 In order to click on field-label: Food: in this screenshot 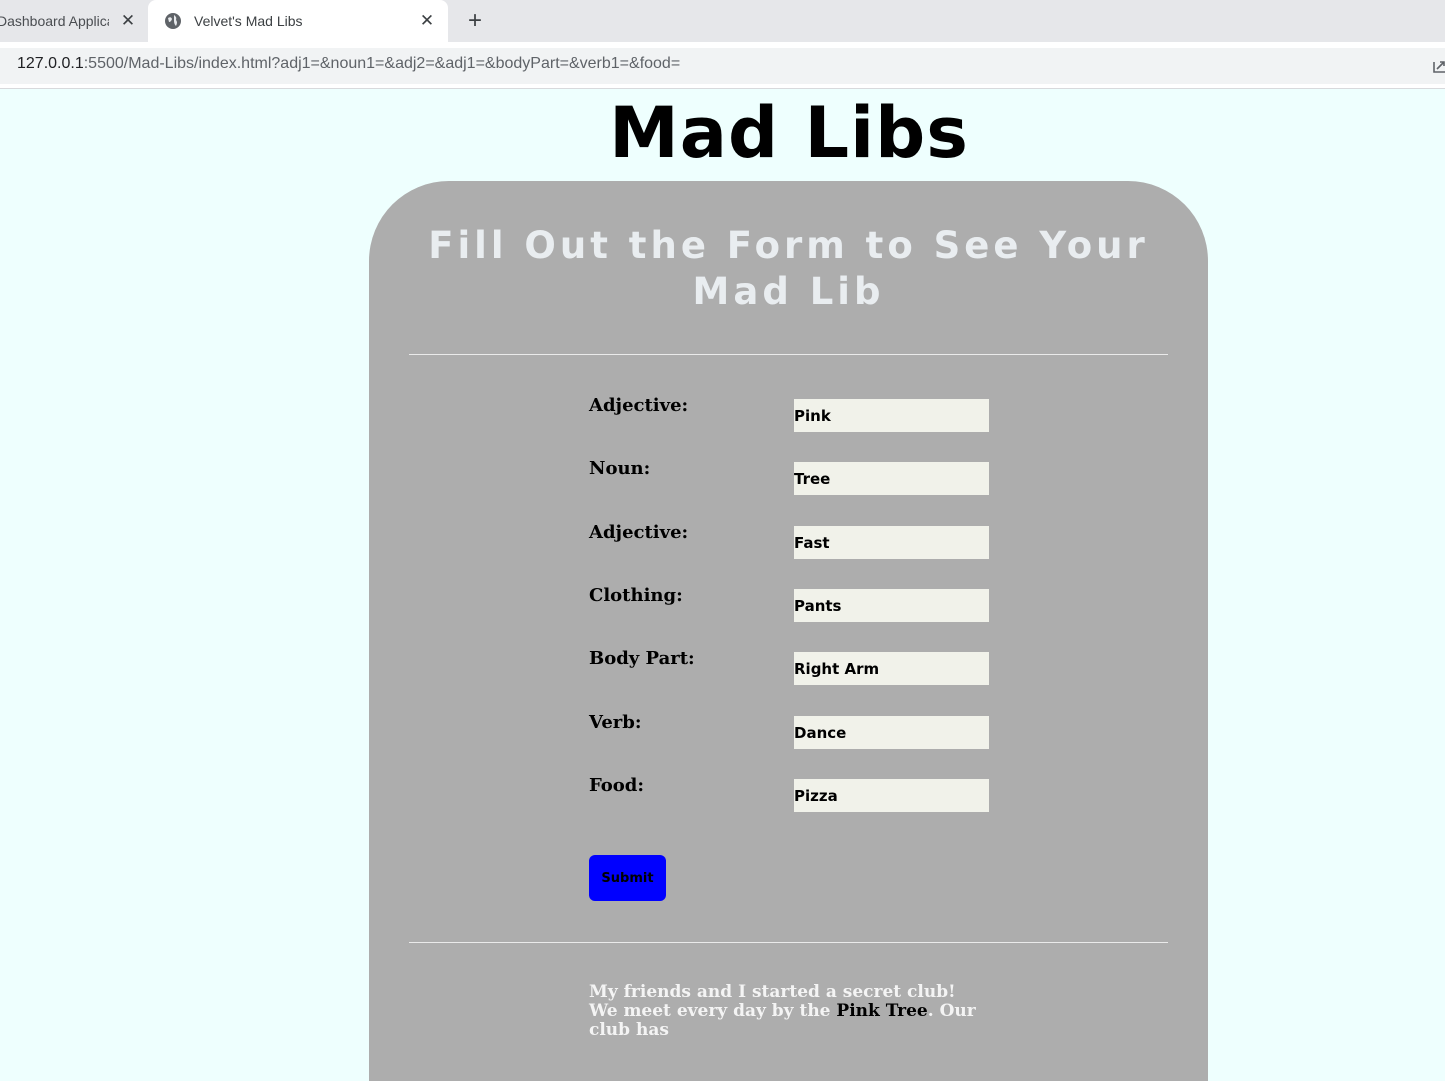, I will do `click(617, 785)`.